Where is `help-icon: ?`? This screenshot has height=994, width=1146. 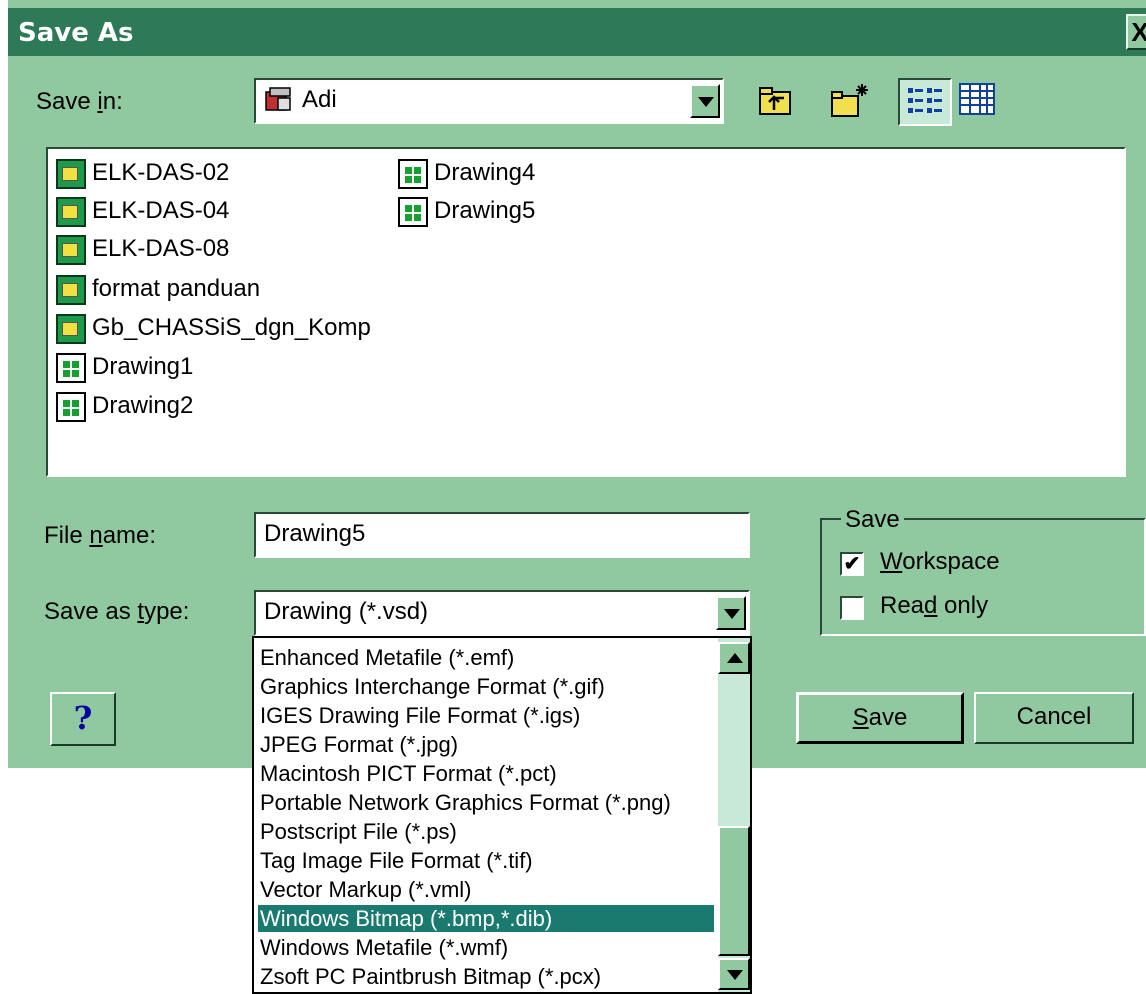 help-icon: ? is located at coordinates (83, 718).